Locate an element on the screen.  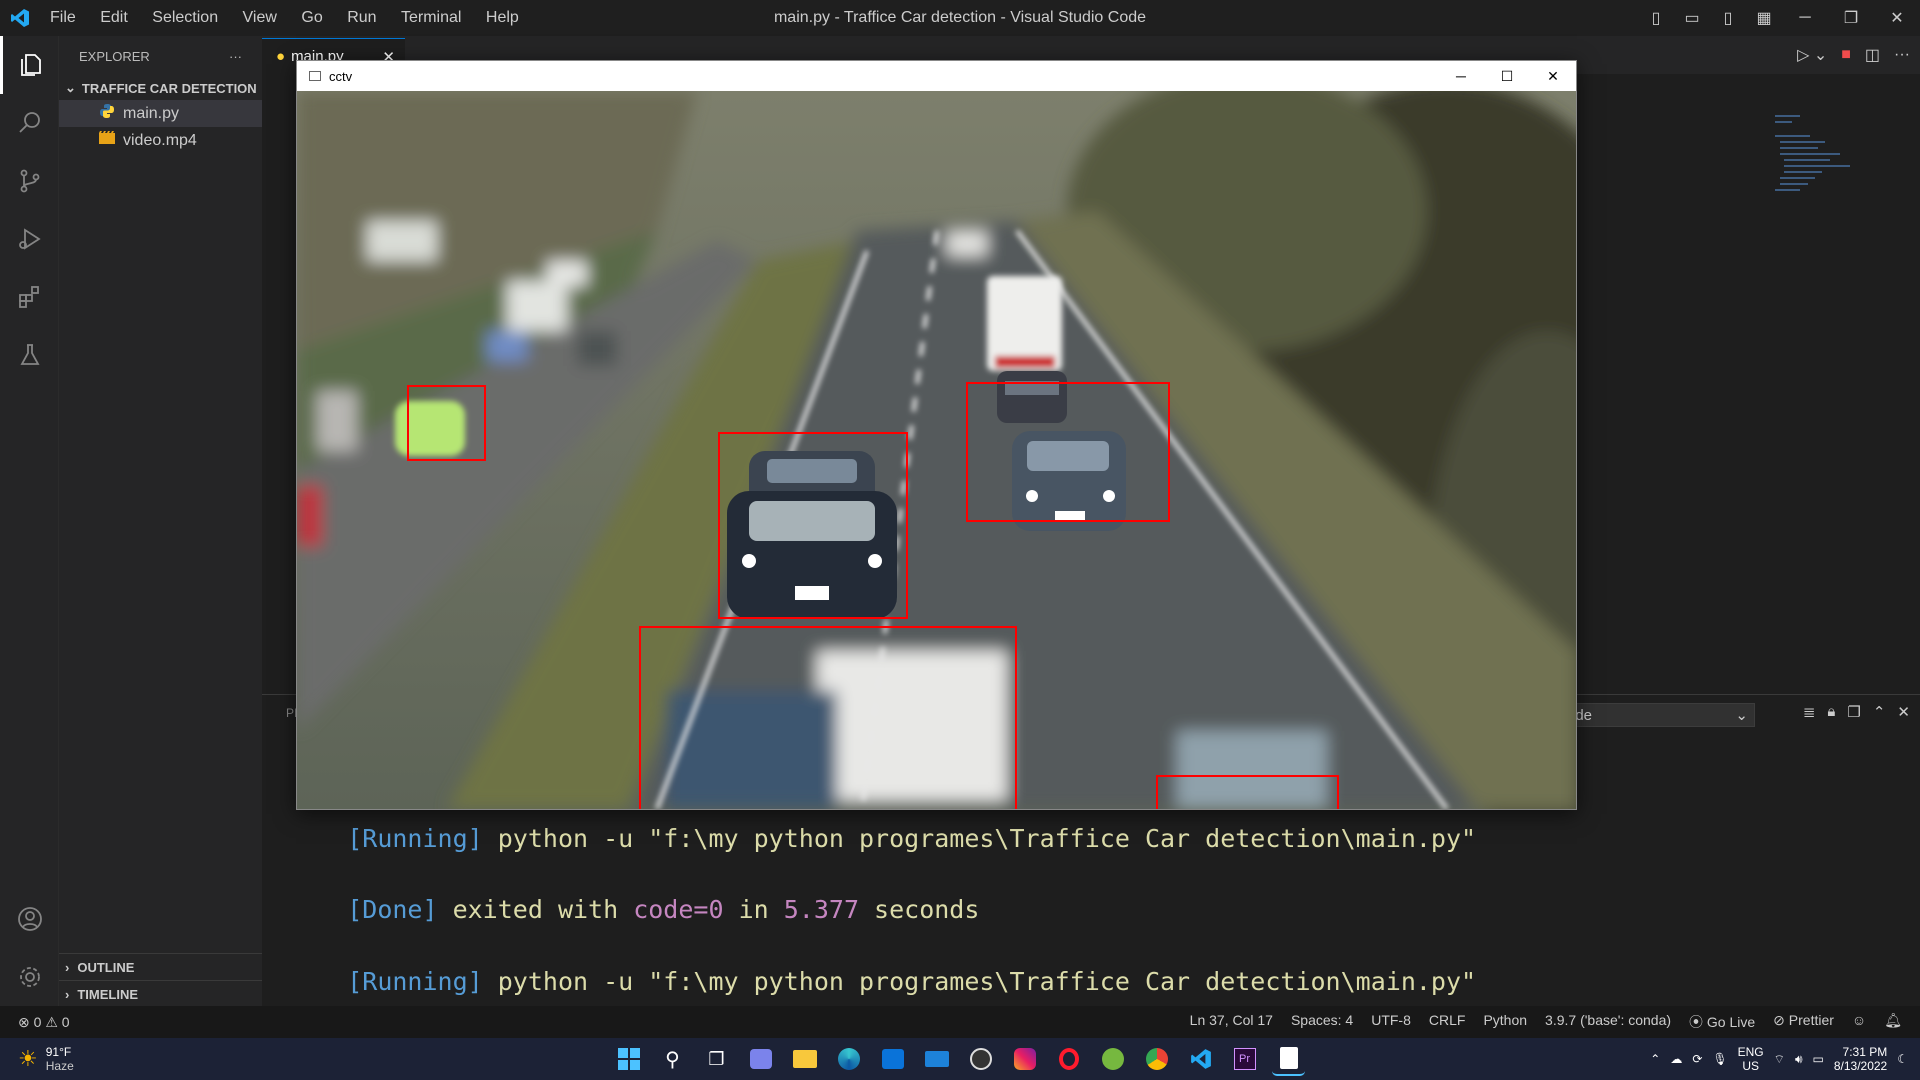
battery-icon: ▭ is located at coordinates (1818, 1059).